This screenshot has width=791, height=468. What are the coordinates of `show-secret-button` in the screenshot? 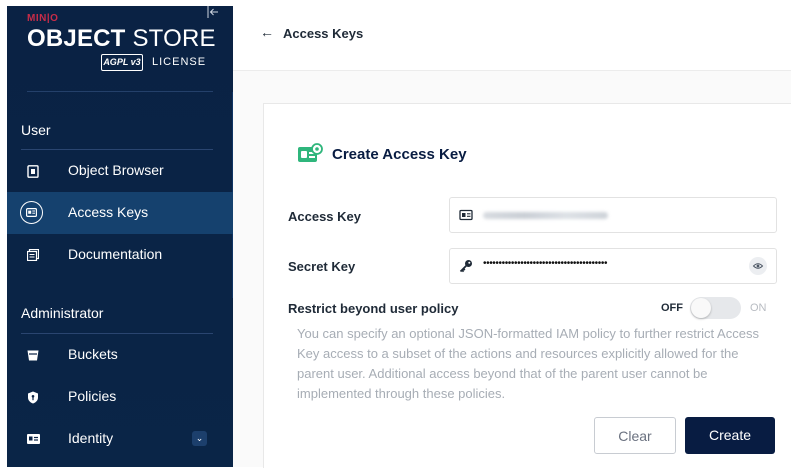 It's located at (758, 266).